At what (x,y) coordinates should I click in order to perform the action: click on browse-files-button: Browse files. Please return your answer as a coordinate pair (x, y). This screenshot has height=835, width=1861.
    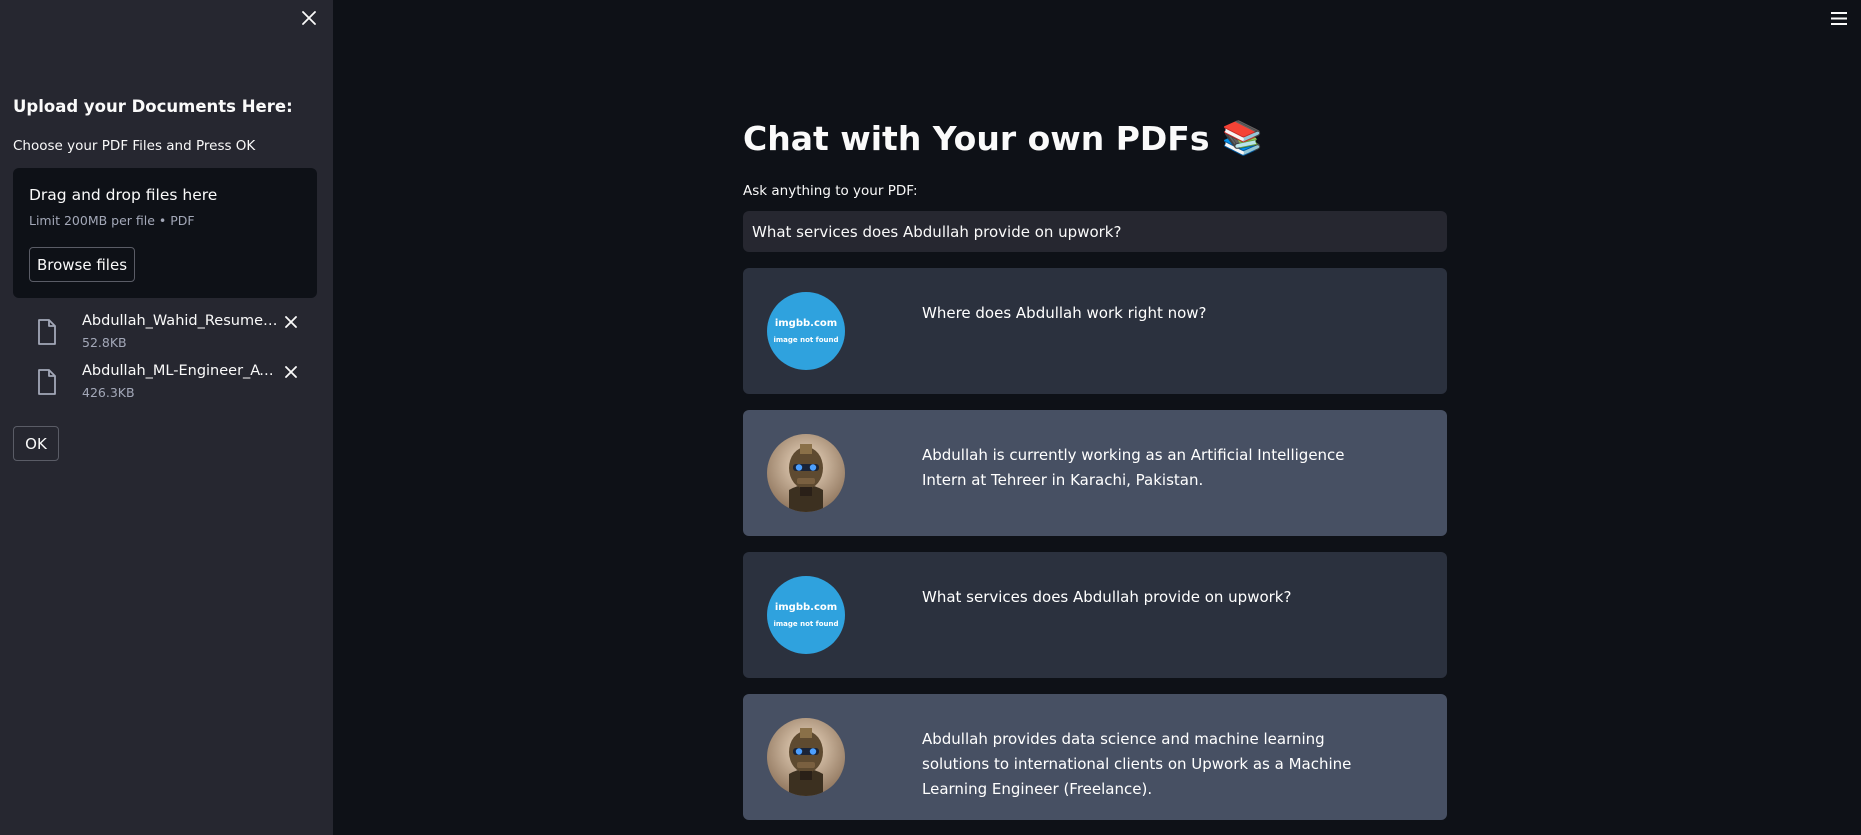
    Looking at the image, I should click on (82, 264).